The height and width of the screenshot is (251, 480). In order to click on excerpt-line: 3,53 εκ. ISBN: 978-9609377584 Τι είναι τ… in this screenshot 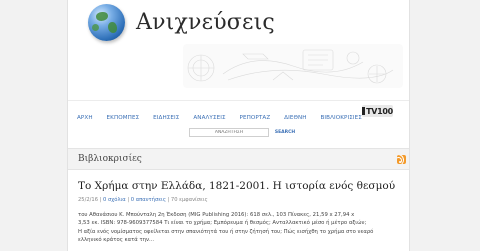, I will do `click(222, 223)`.